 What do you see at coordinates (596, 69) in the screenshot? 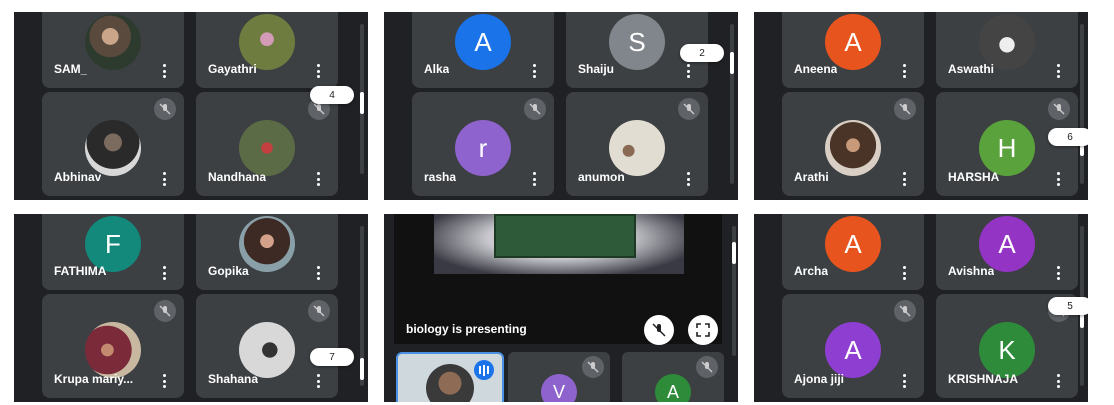
I see `participant-name: Shaiju` at bounding box center [596, 69].